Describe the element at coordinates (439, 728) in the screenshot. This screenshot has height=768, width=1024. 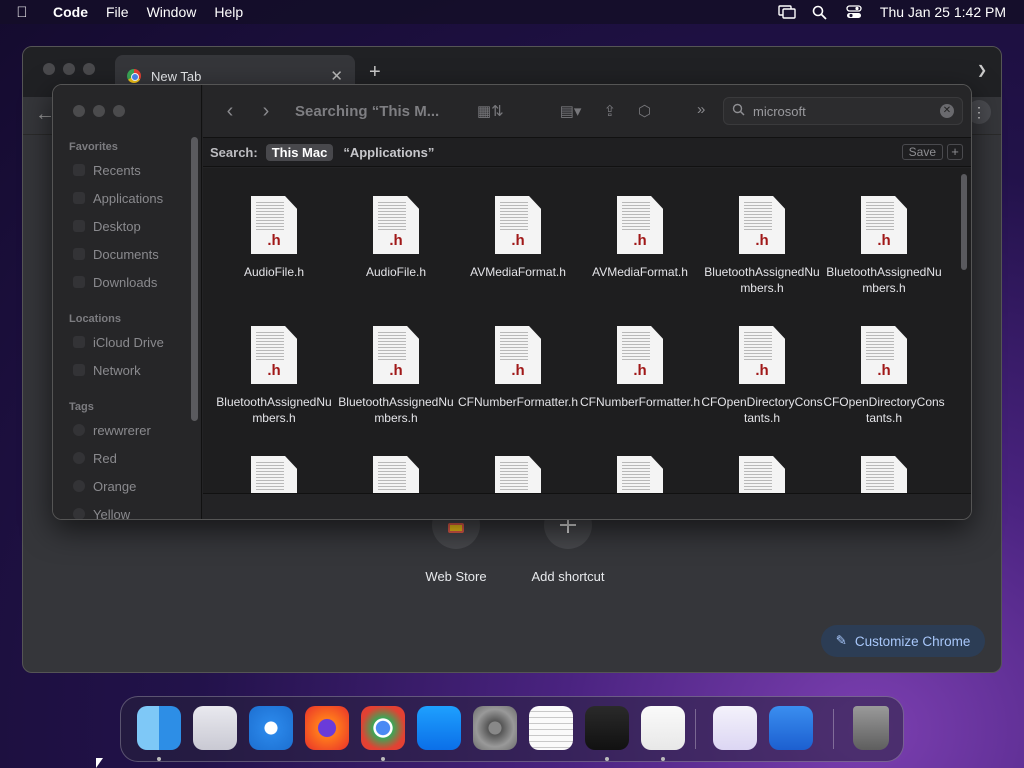
I see `app-store-icon` at that location.